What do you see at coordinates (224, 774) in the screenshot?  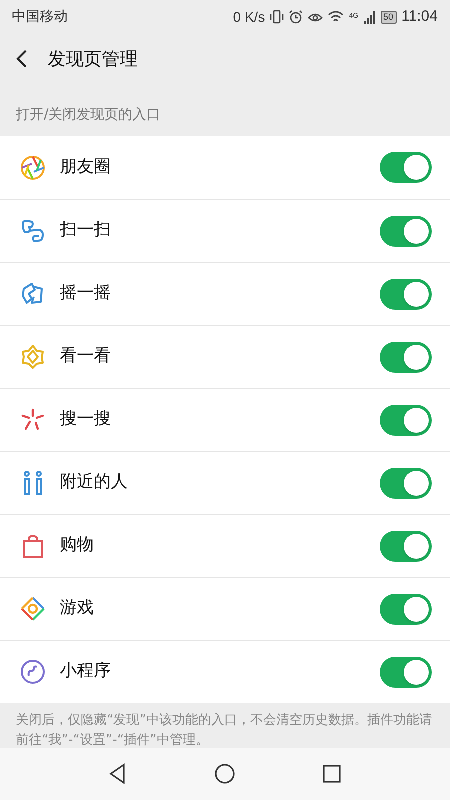 I see `nav-home-button` at bounding box center [224, 774].